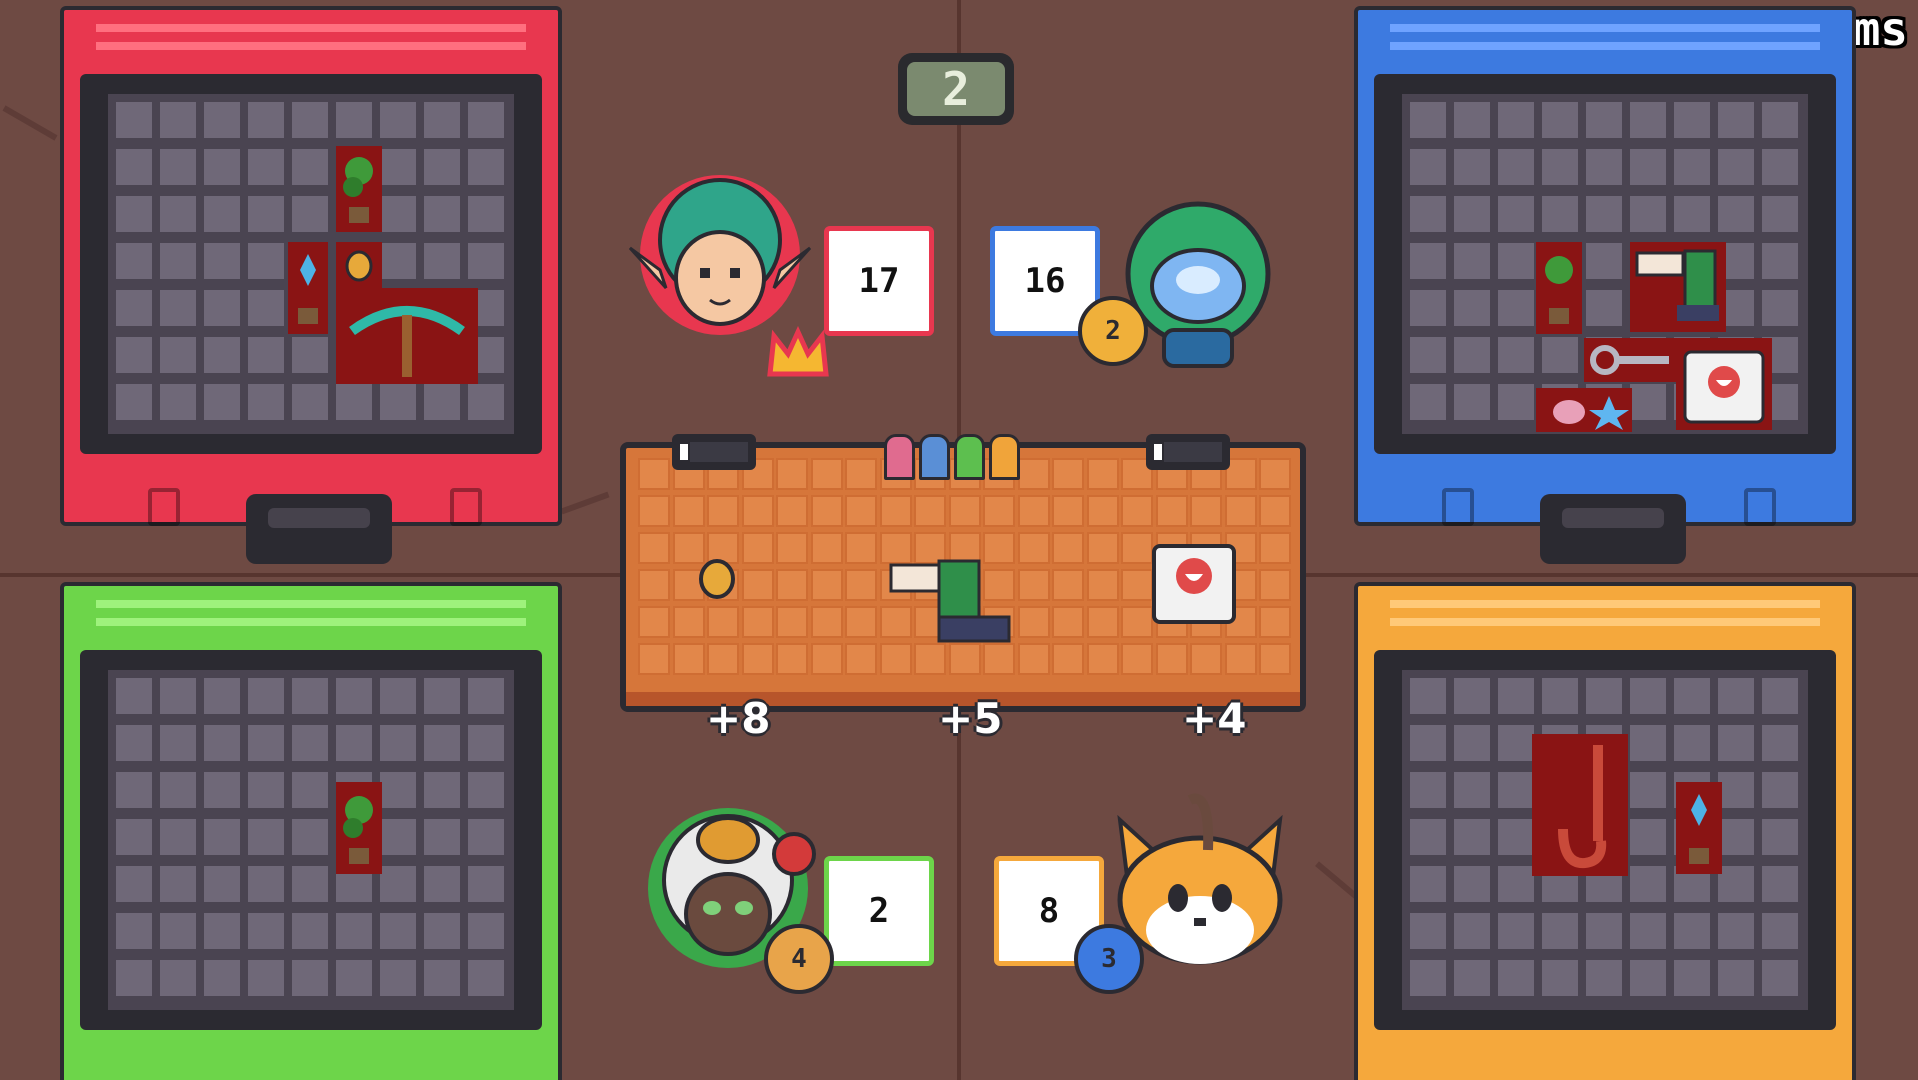  What do you see at coordinates (359, 189) in the screenshot?
I see `potted-plant-item` at bounding box center [359, 189].